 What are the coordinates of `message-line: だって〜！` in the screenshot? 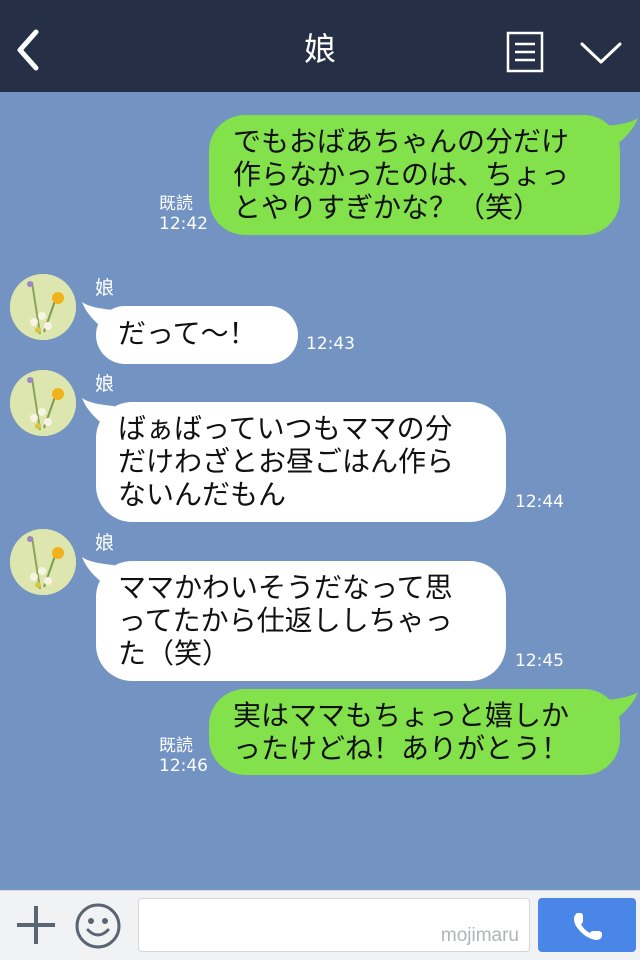 It's located at (187, 333).